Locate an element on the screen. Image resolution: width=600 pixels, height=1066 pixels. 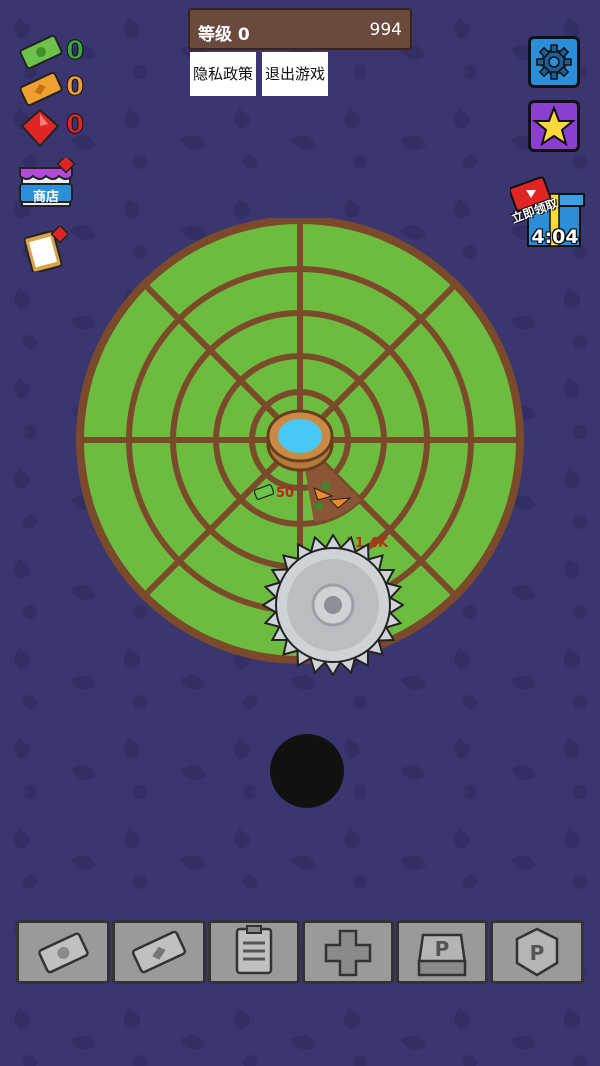
bottom-slot-cash is located at coordinates (63, 952).